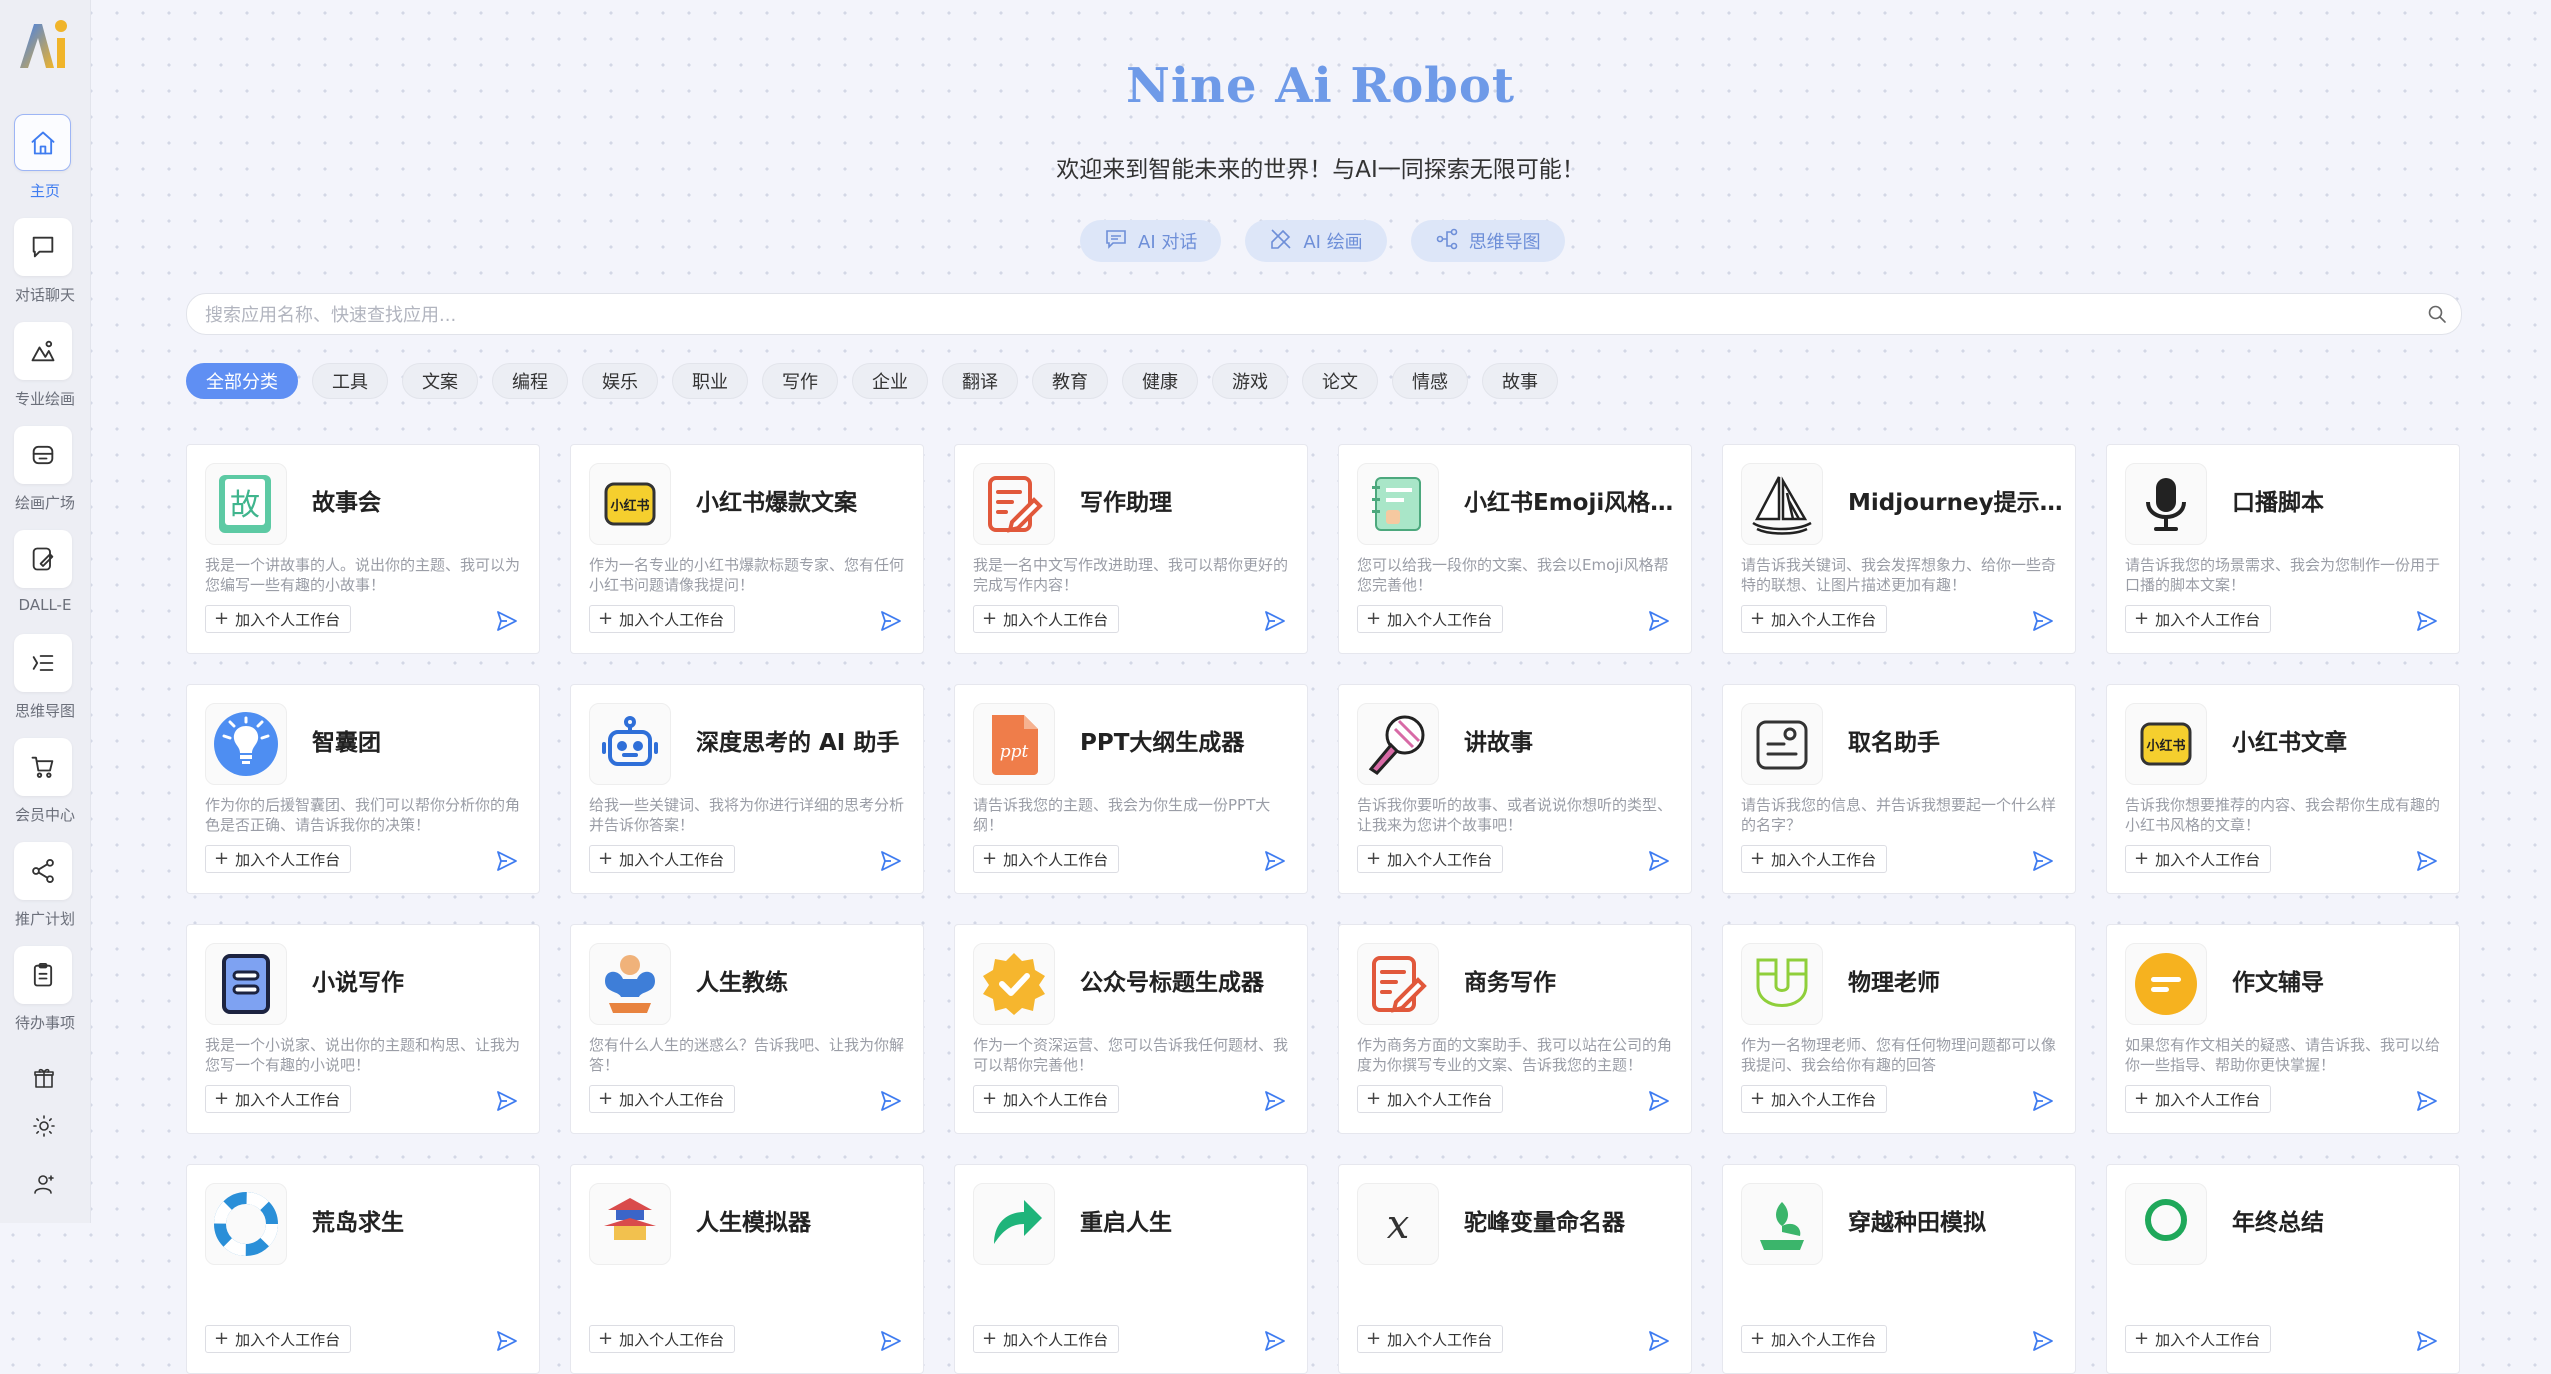 Image resolution: width=2551 pixels, height=1374 pixels. What do you see at coordinates (747, 1029) in the screenshot?
I see `app-card: 人生教练 您有什么人生的迷惑么？告诉我吧、让我为你解答！ + 加入个人工作台` at bounding box center [747, 1029].